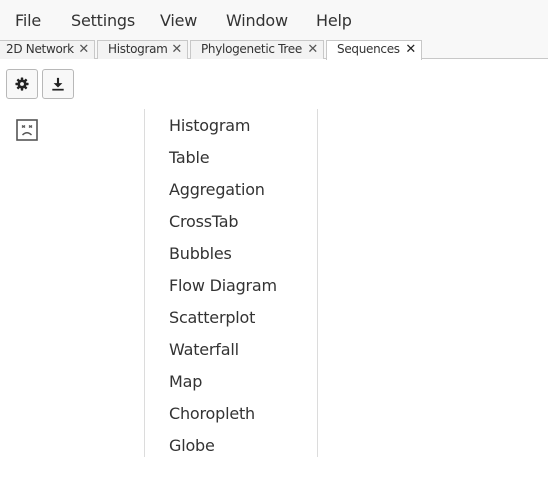 The image size is (548, 489). Describe the element at coordinates (200, 253) in the screenshot. I see `menu-item-bubbles: Bubbles` at that location.